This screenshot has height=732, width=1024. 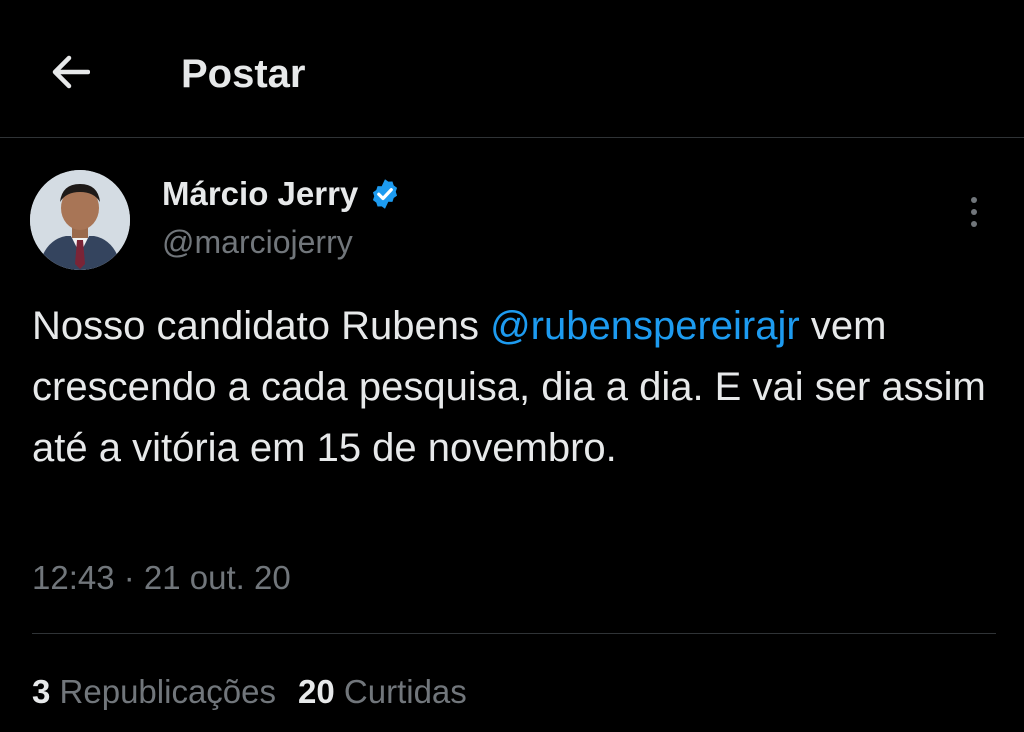 I want to click on author-name-text: Márcio Jerry, so click(x=260, y=193).